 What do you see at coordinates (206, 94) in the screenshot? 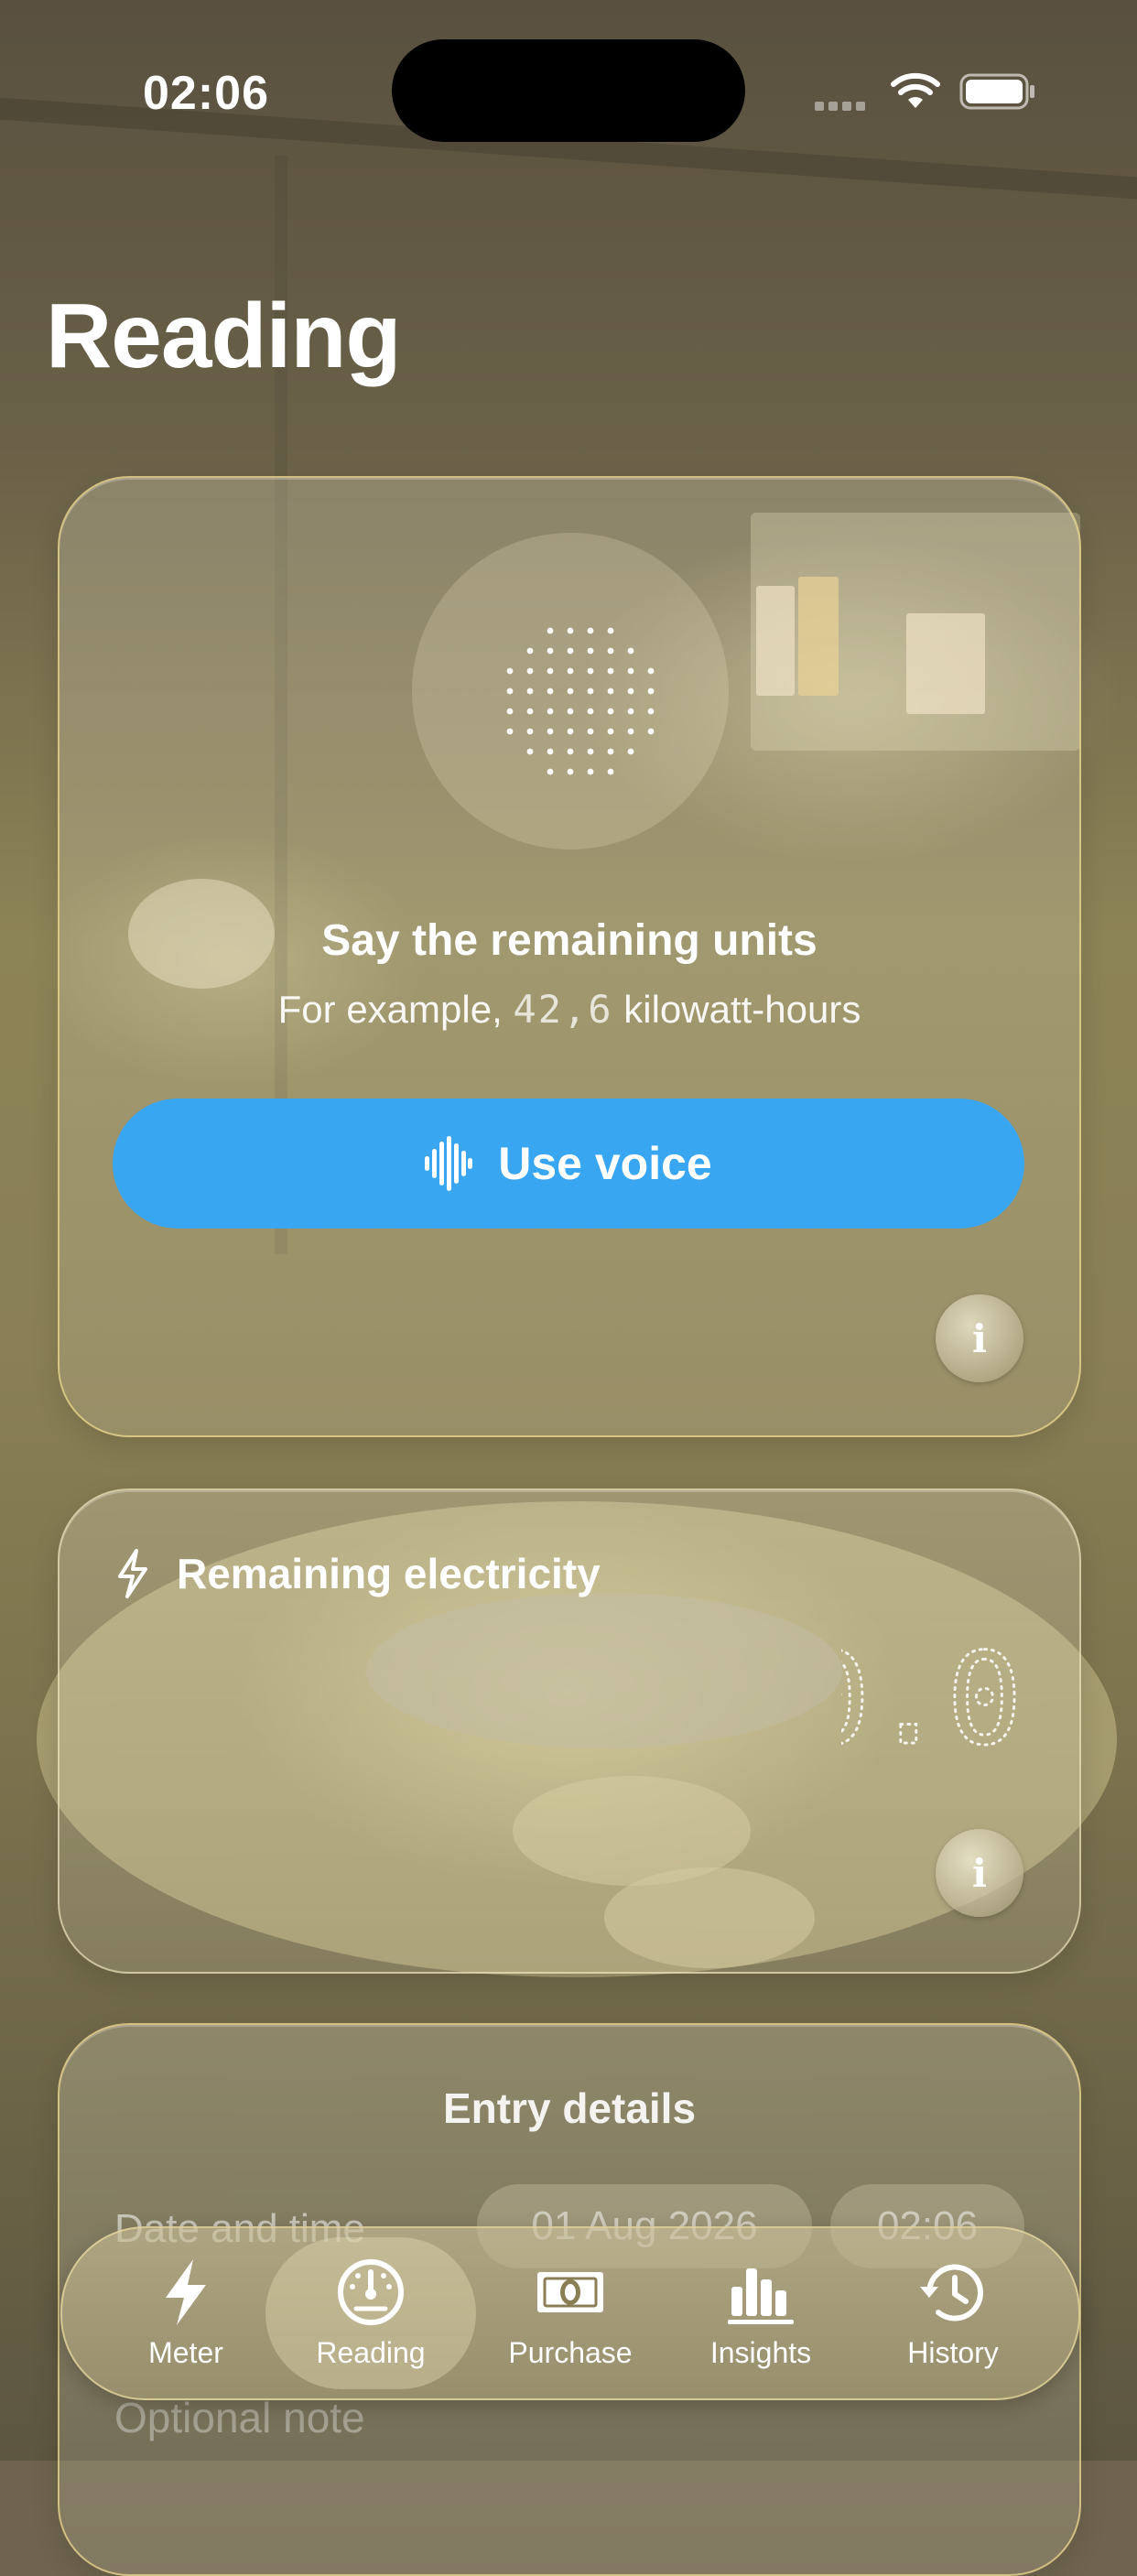
I see `status-time: 02:06` at bounding box center [206, 94].